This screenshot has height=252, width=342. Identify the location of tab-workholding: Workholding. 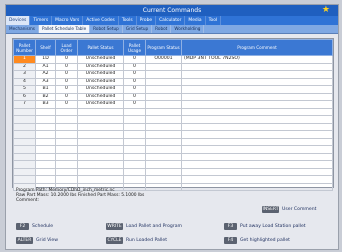
(188, 29).